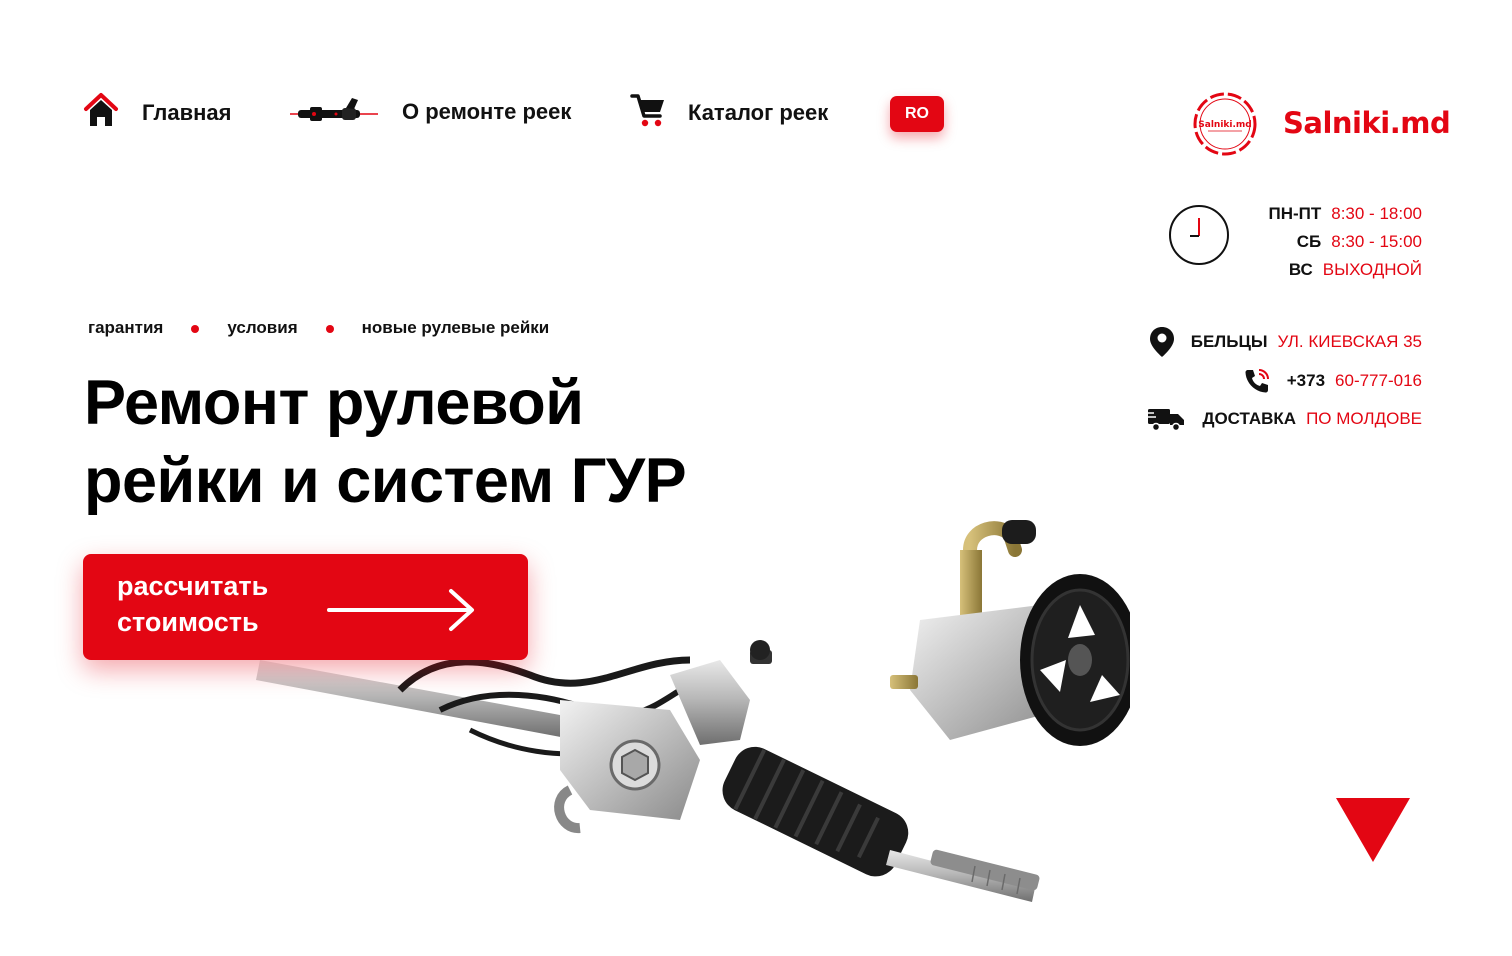 Image resolution: width=1512 pixels, height=956 pixels. Describe the element at coordinates (193, 586) in the screenshot. I see `cta-label-line: рассчитать` at that location.